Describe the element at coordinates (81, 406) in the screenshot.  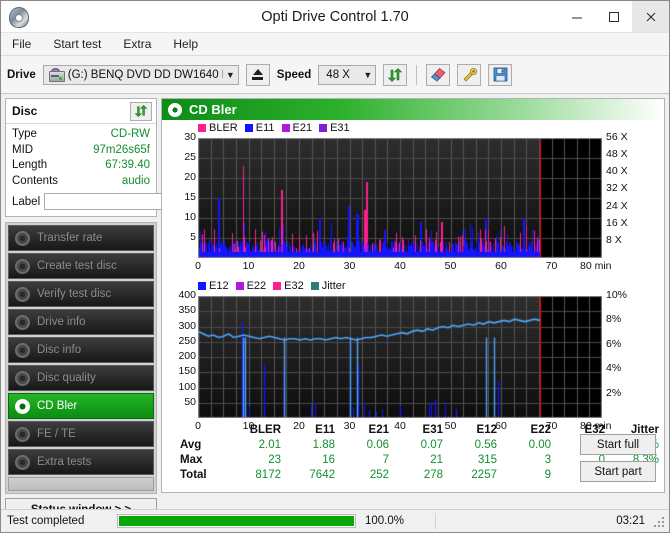
I see `sidebar-item-cd-bler: CD Bler` at that location.